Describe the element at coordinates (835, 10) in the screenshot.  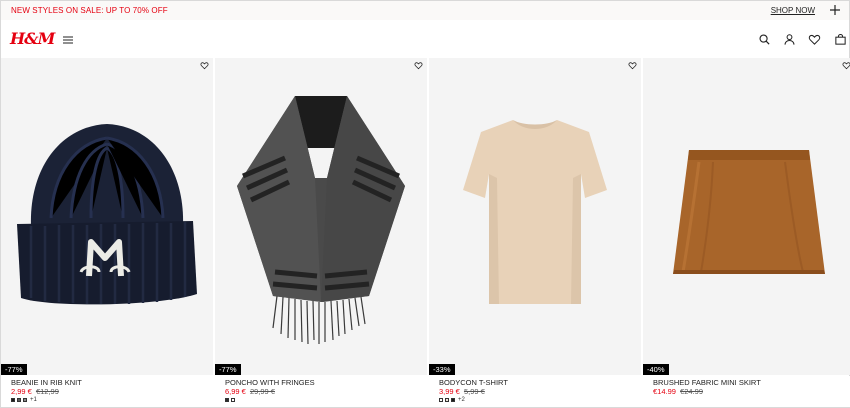
I see `plus-icon` at that location.